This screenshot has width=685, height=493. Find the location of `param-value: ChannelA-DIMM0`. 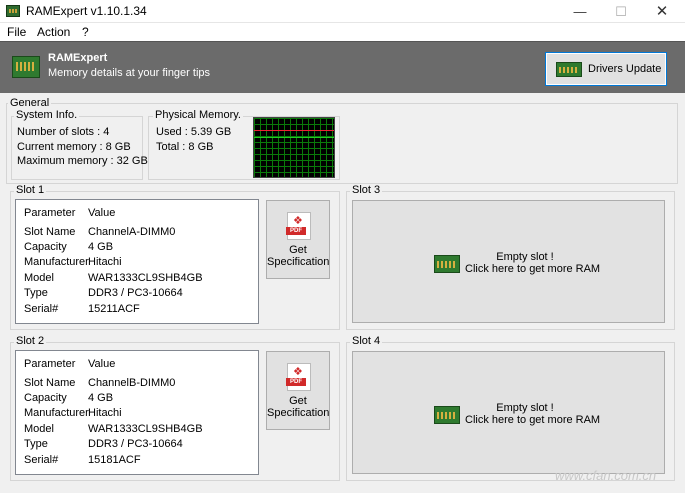

param-value: ChannelA-DIMM0 is located at coordinates (132, 232).